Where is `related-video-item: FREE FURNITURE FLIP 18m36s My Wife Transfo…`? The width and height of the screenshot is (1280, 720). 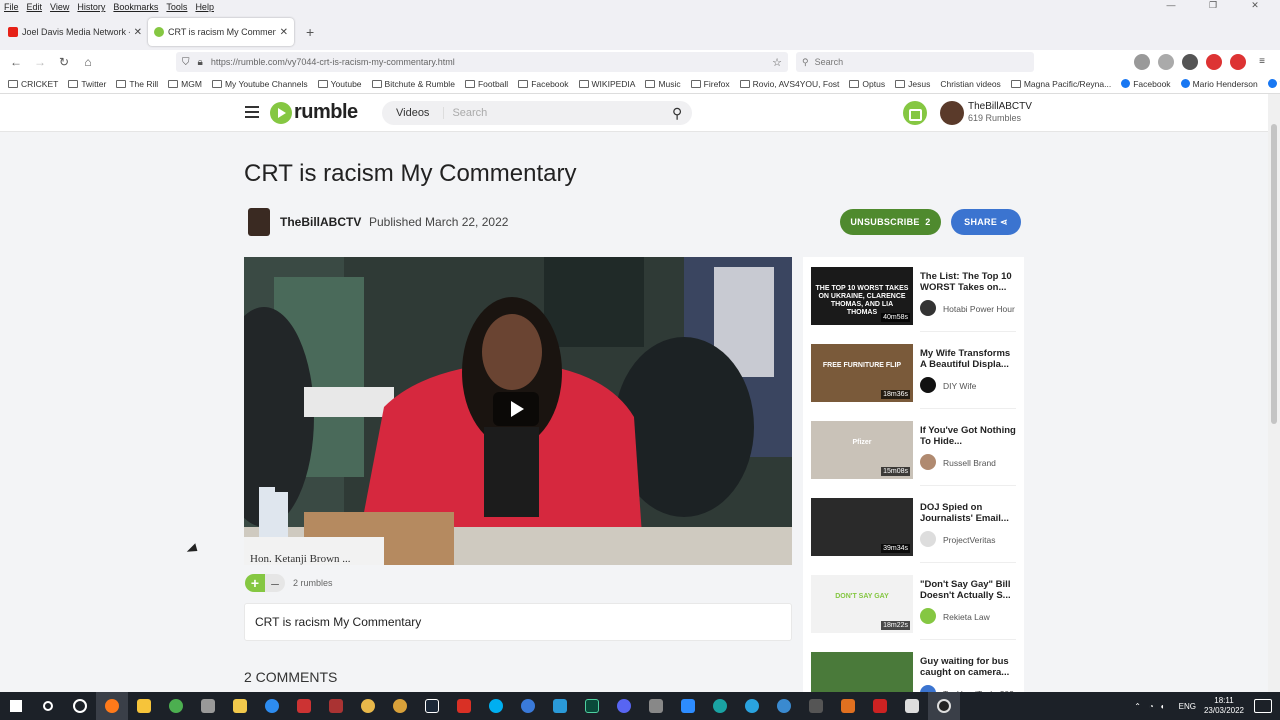 related-video-item: FREE FURNITURE FLIP 18m36s My Wife Transfo… is located at coordinates (914, 379).